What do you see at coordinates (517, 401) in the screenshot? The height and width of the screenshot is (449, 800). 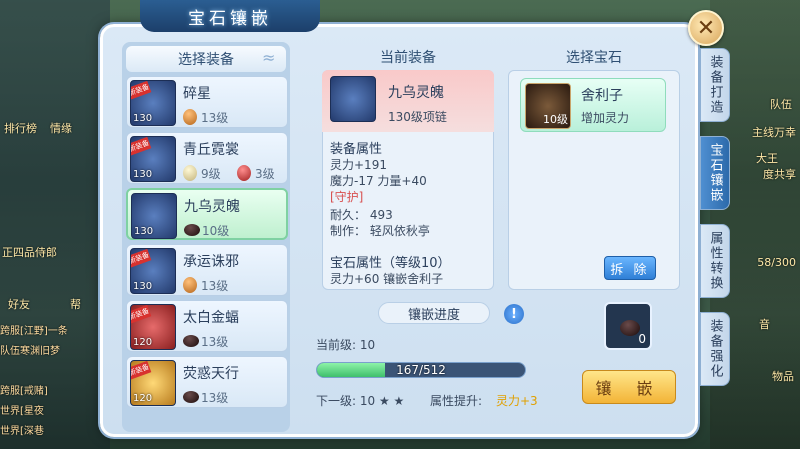 I see `boost-value: 灵力+3` at bounding box center [517, 401].